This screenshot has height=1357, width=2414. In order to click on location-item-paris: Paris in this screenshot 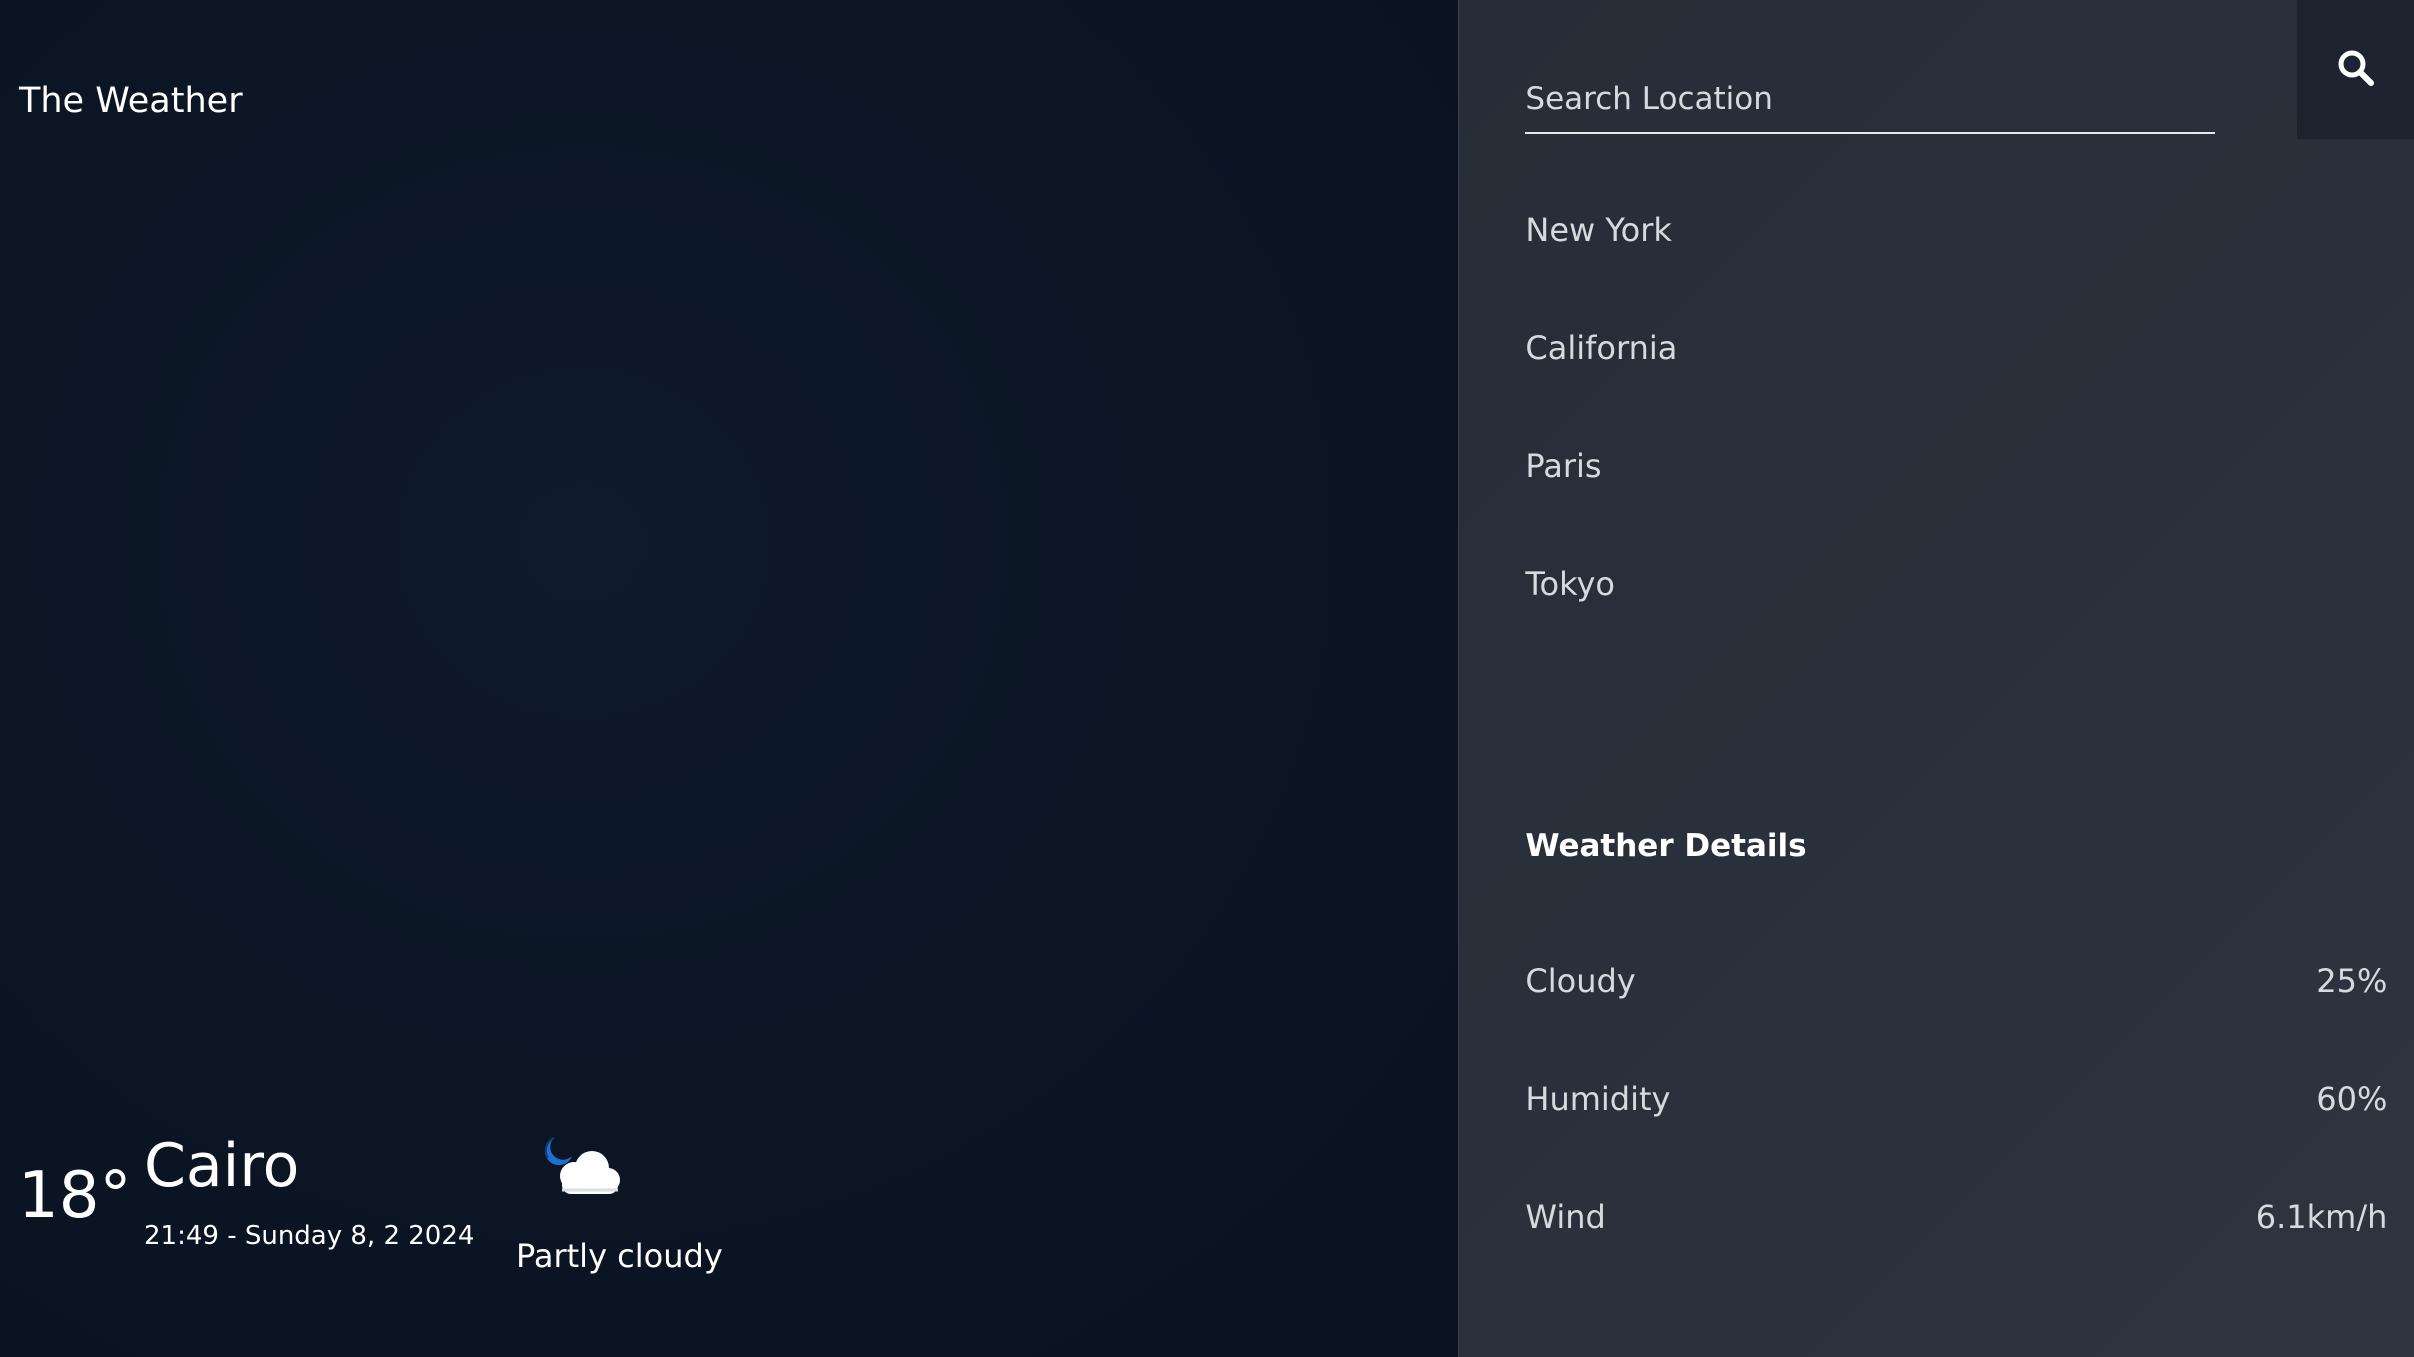, I will do `click(1601, 505)`.